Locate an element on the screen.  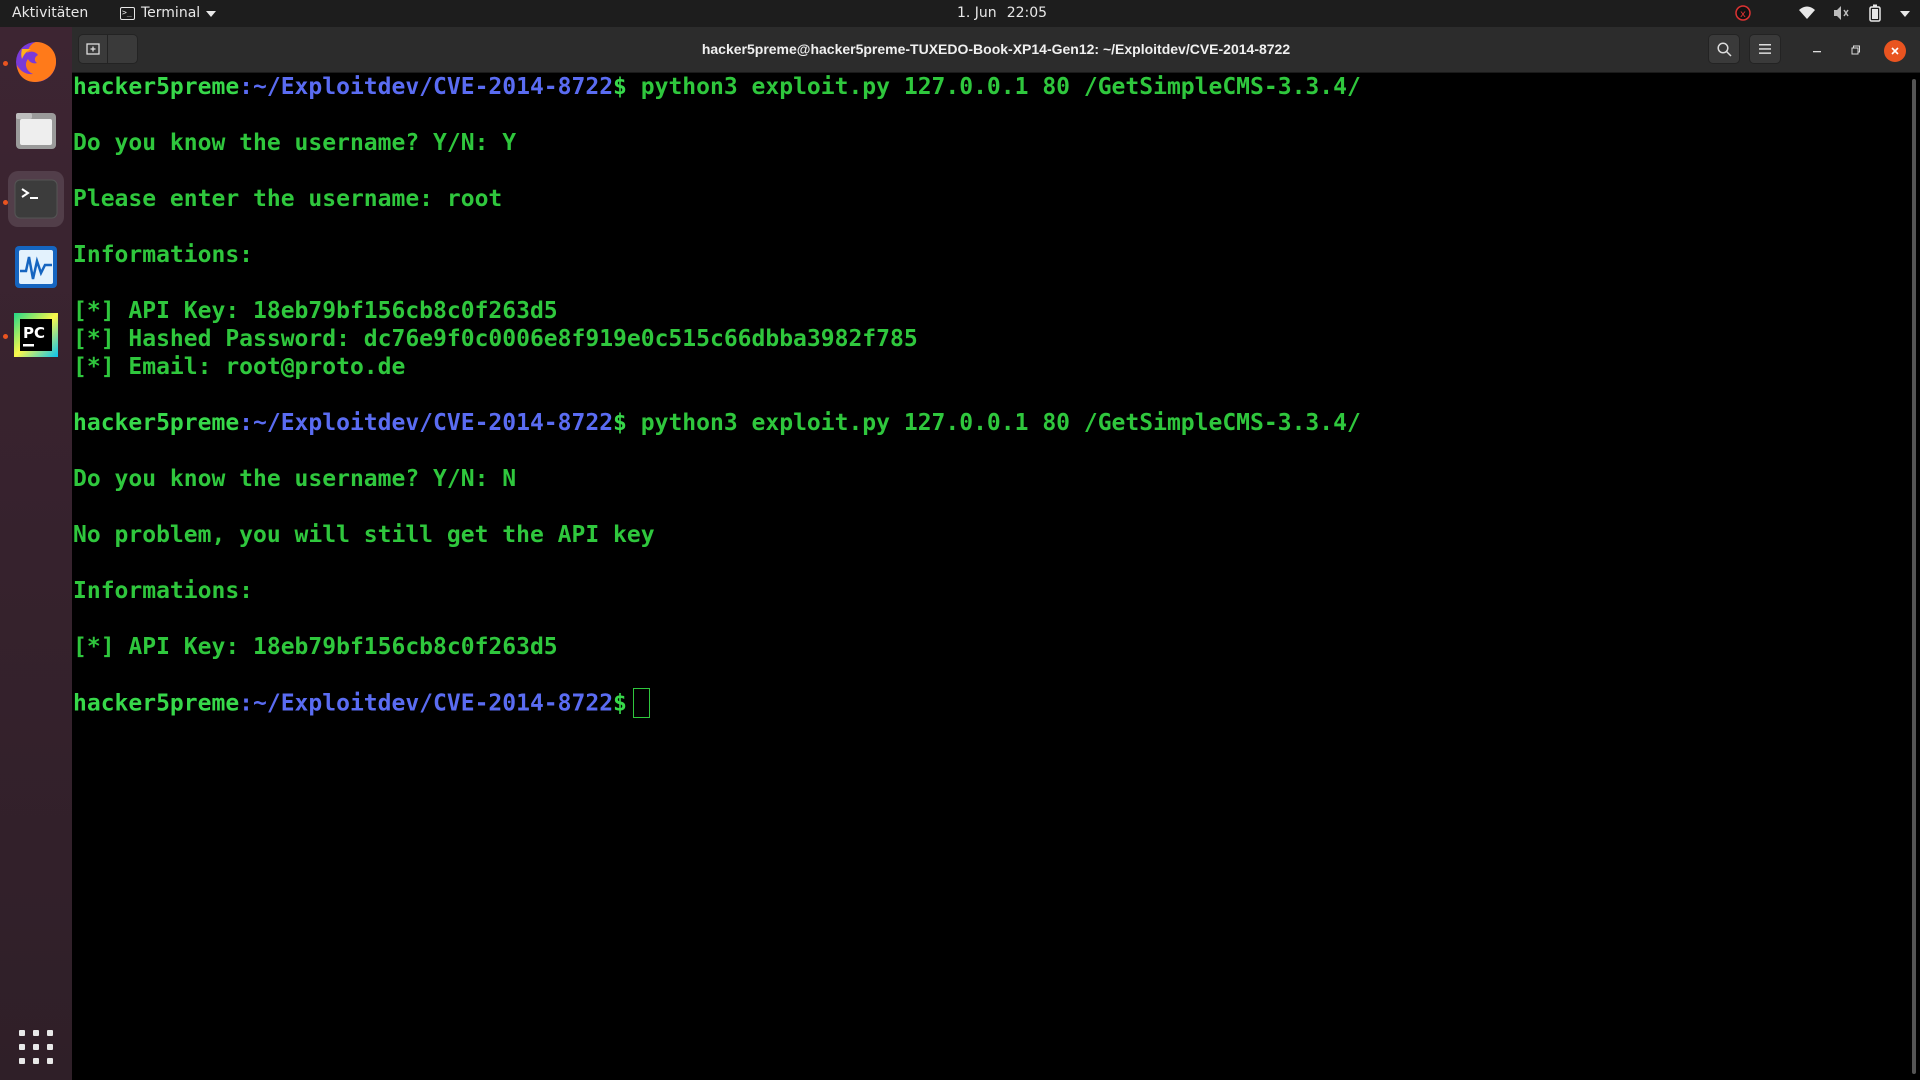
menu-button is located at coordinates (1765, 49).